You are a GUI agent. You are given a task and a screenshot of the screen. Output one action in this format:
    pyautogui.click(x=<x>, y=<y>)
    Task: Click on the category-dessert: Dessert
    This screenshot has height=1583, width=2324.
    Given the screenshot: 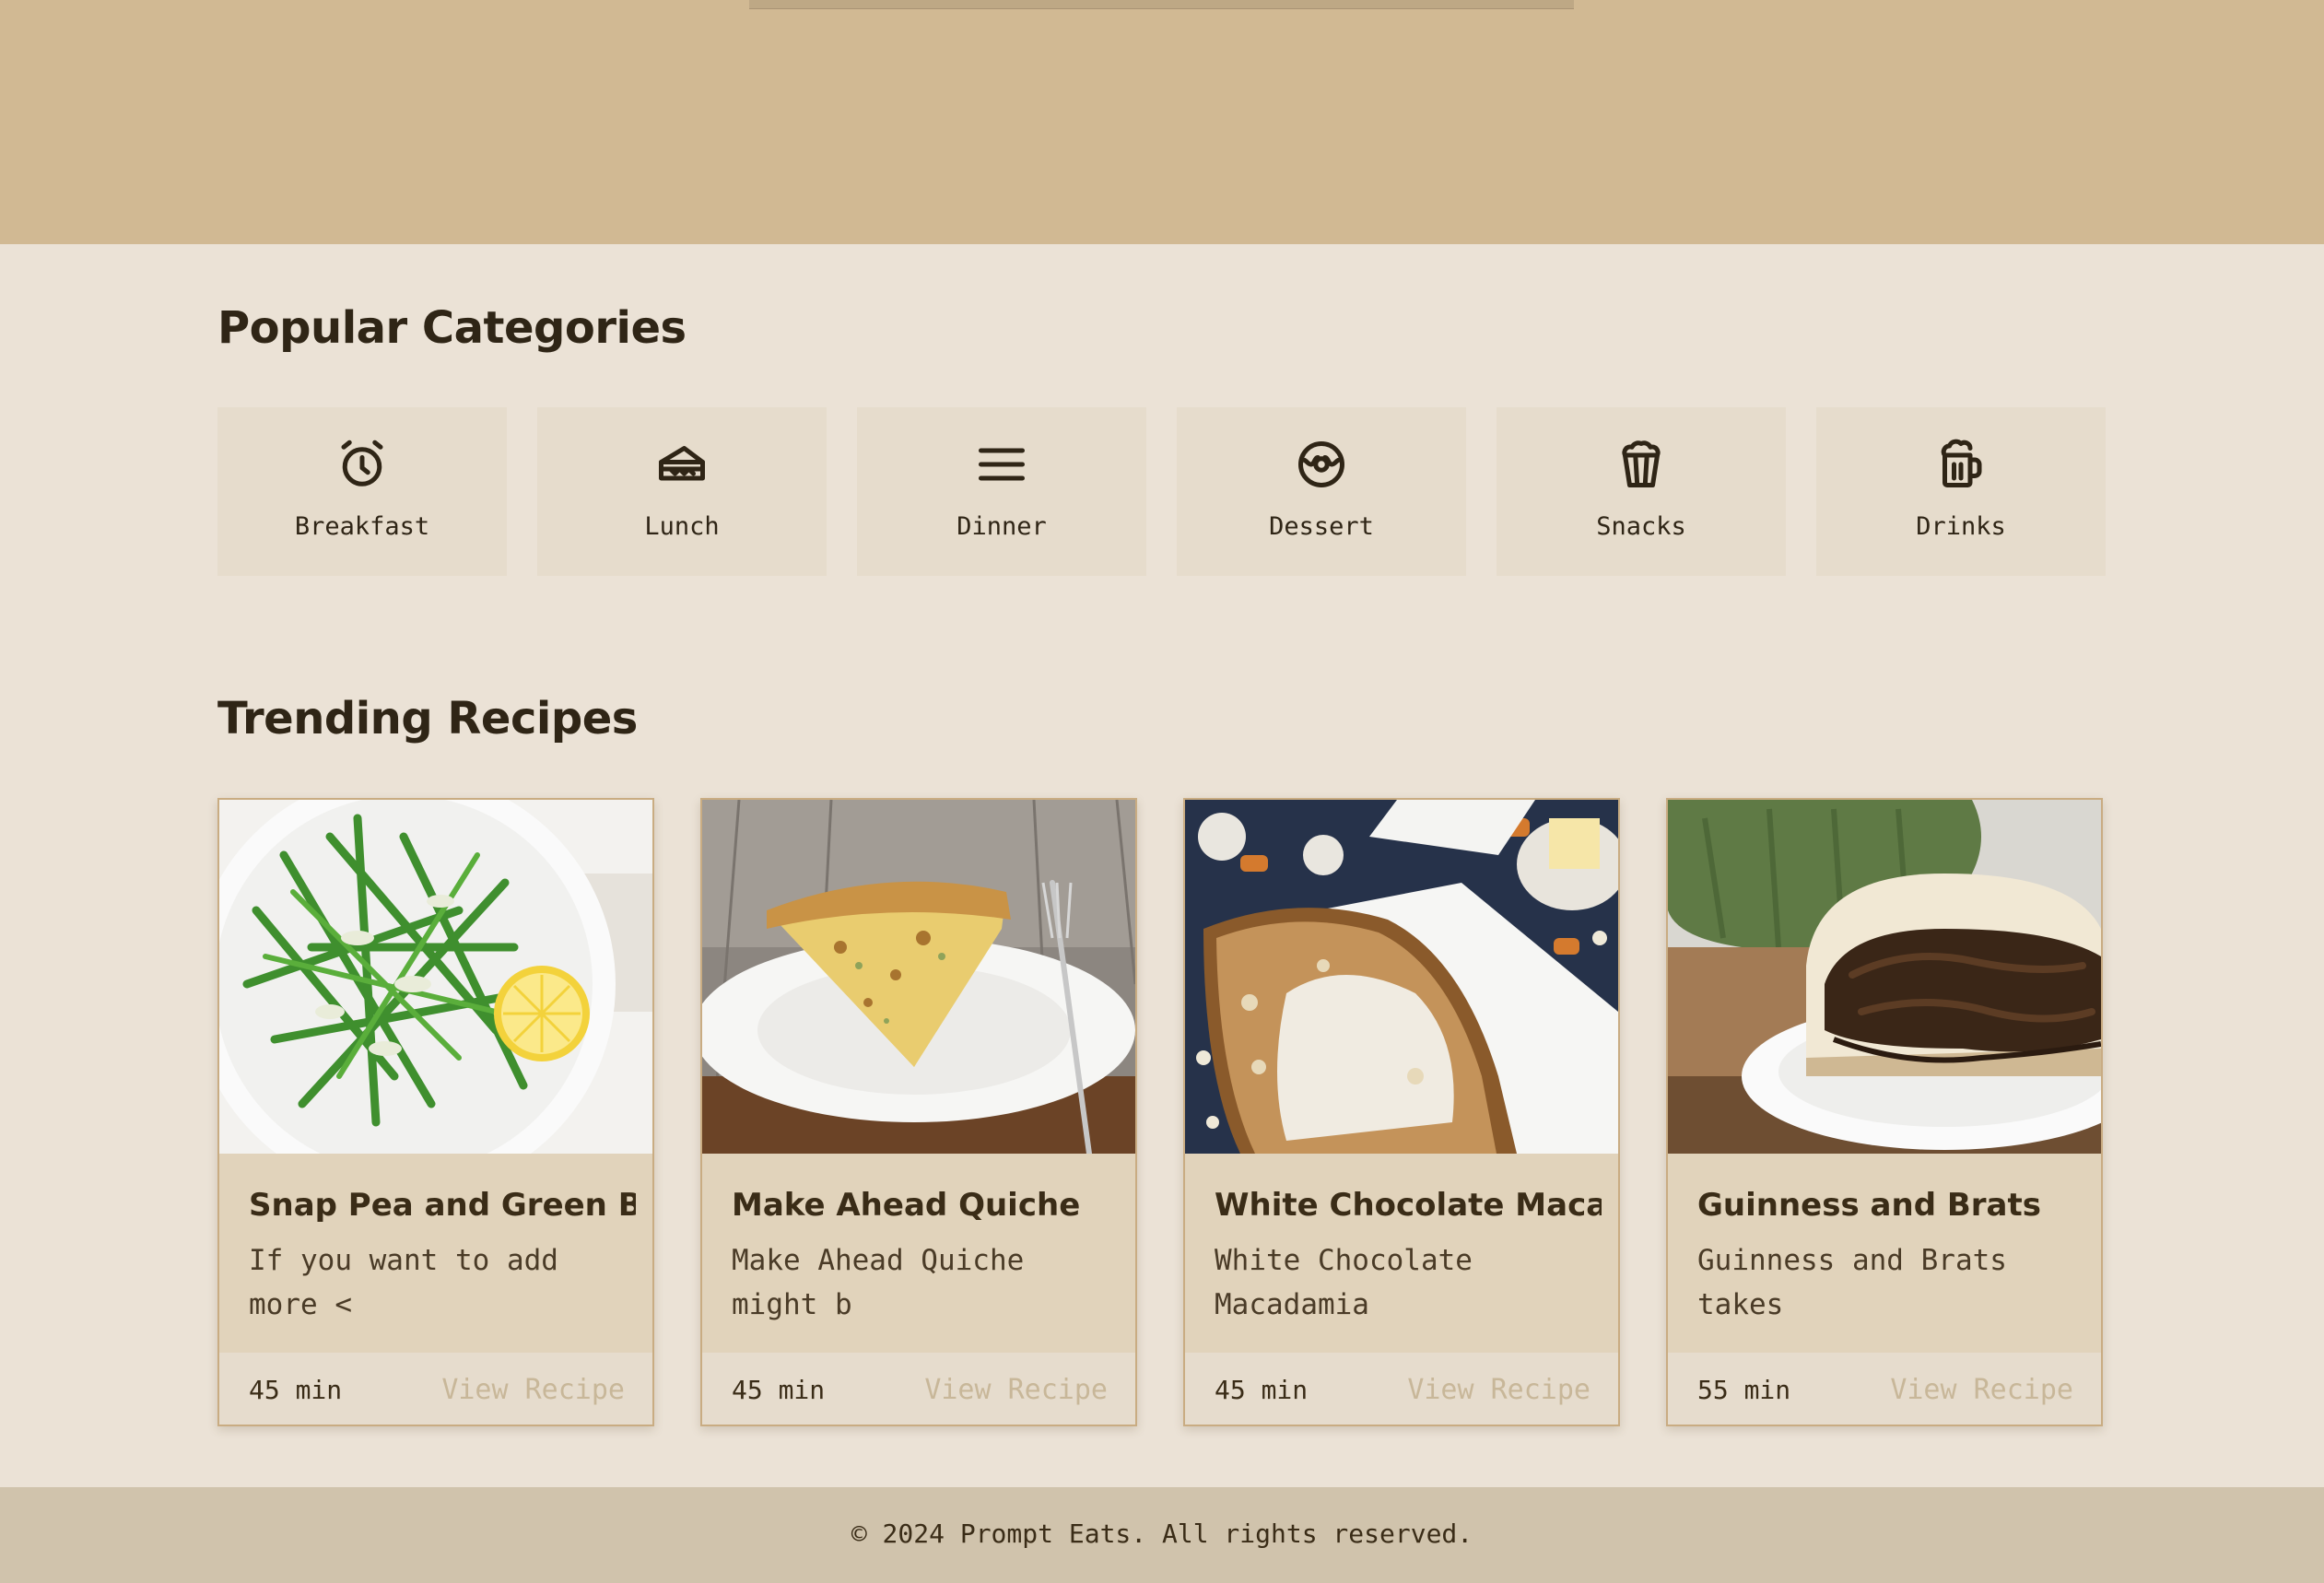 What is the action you would take?
    pyautogui.click(x=1321, y=491)
    